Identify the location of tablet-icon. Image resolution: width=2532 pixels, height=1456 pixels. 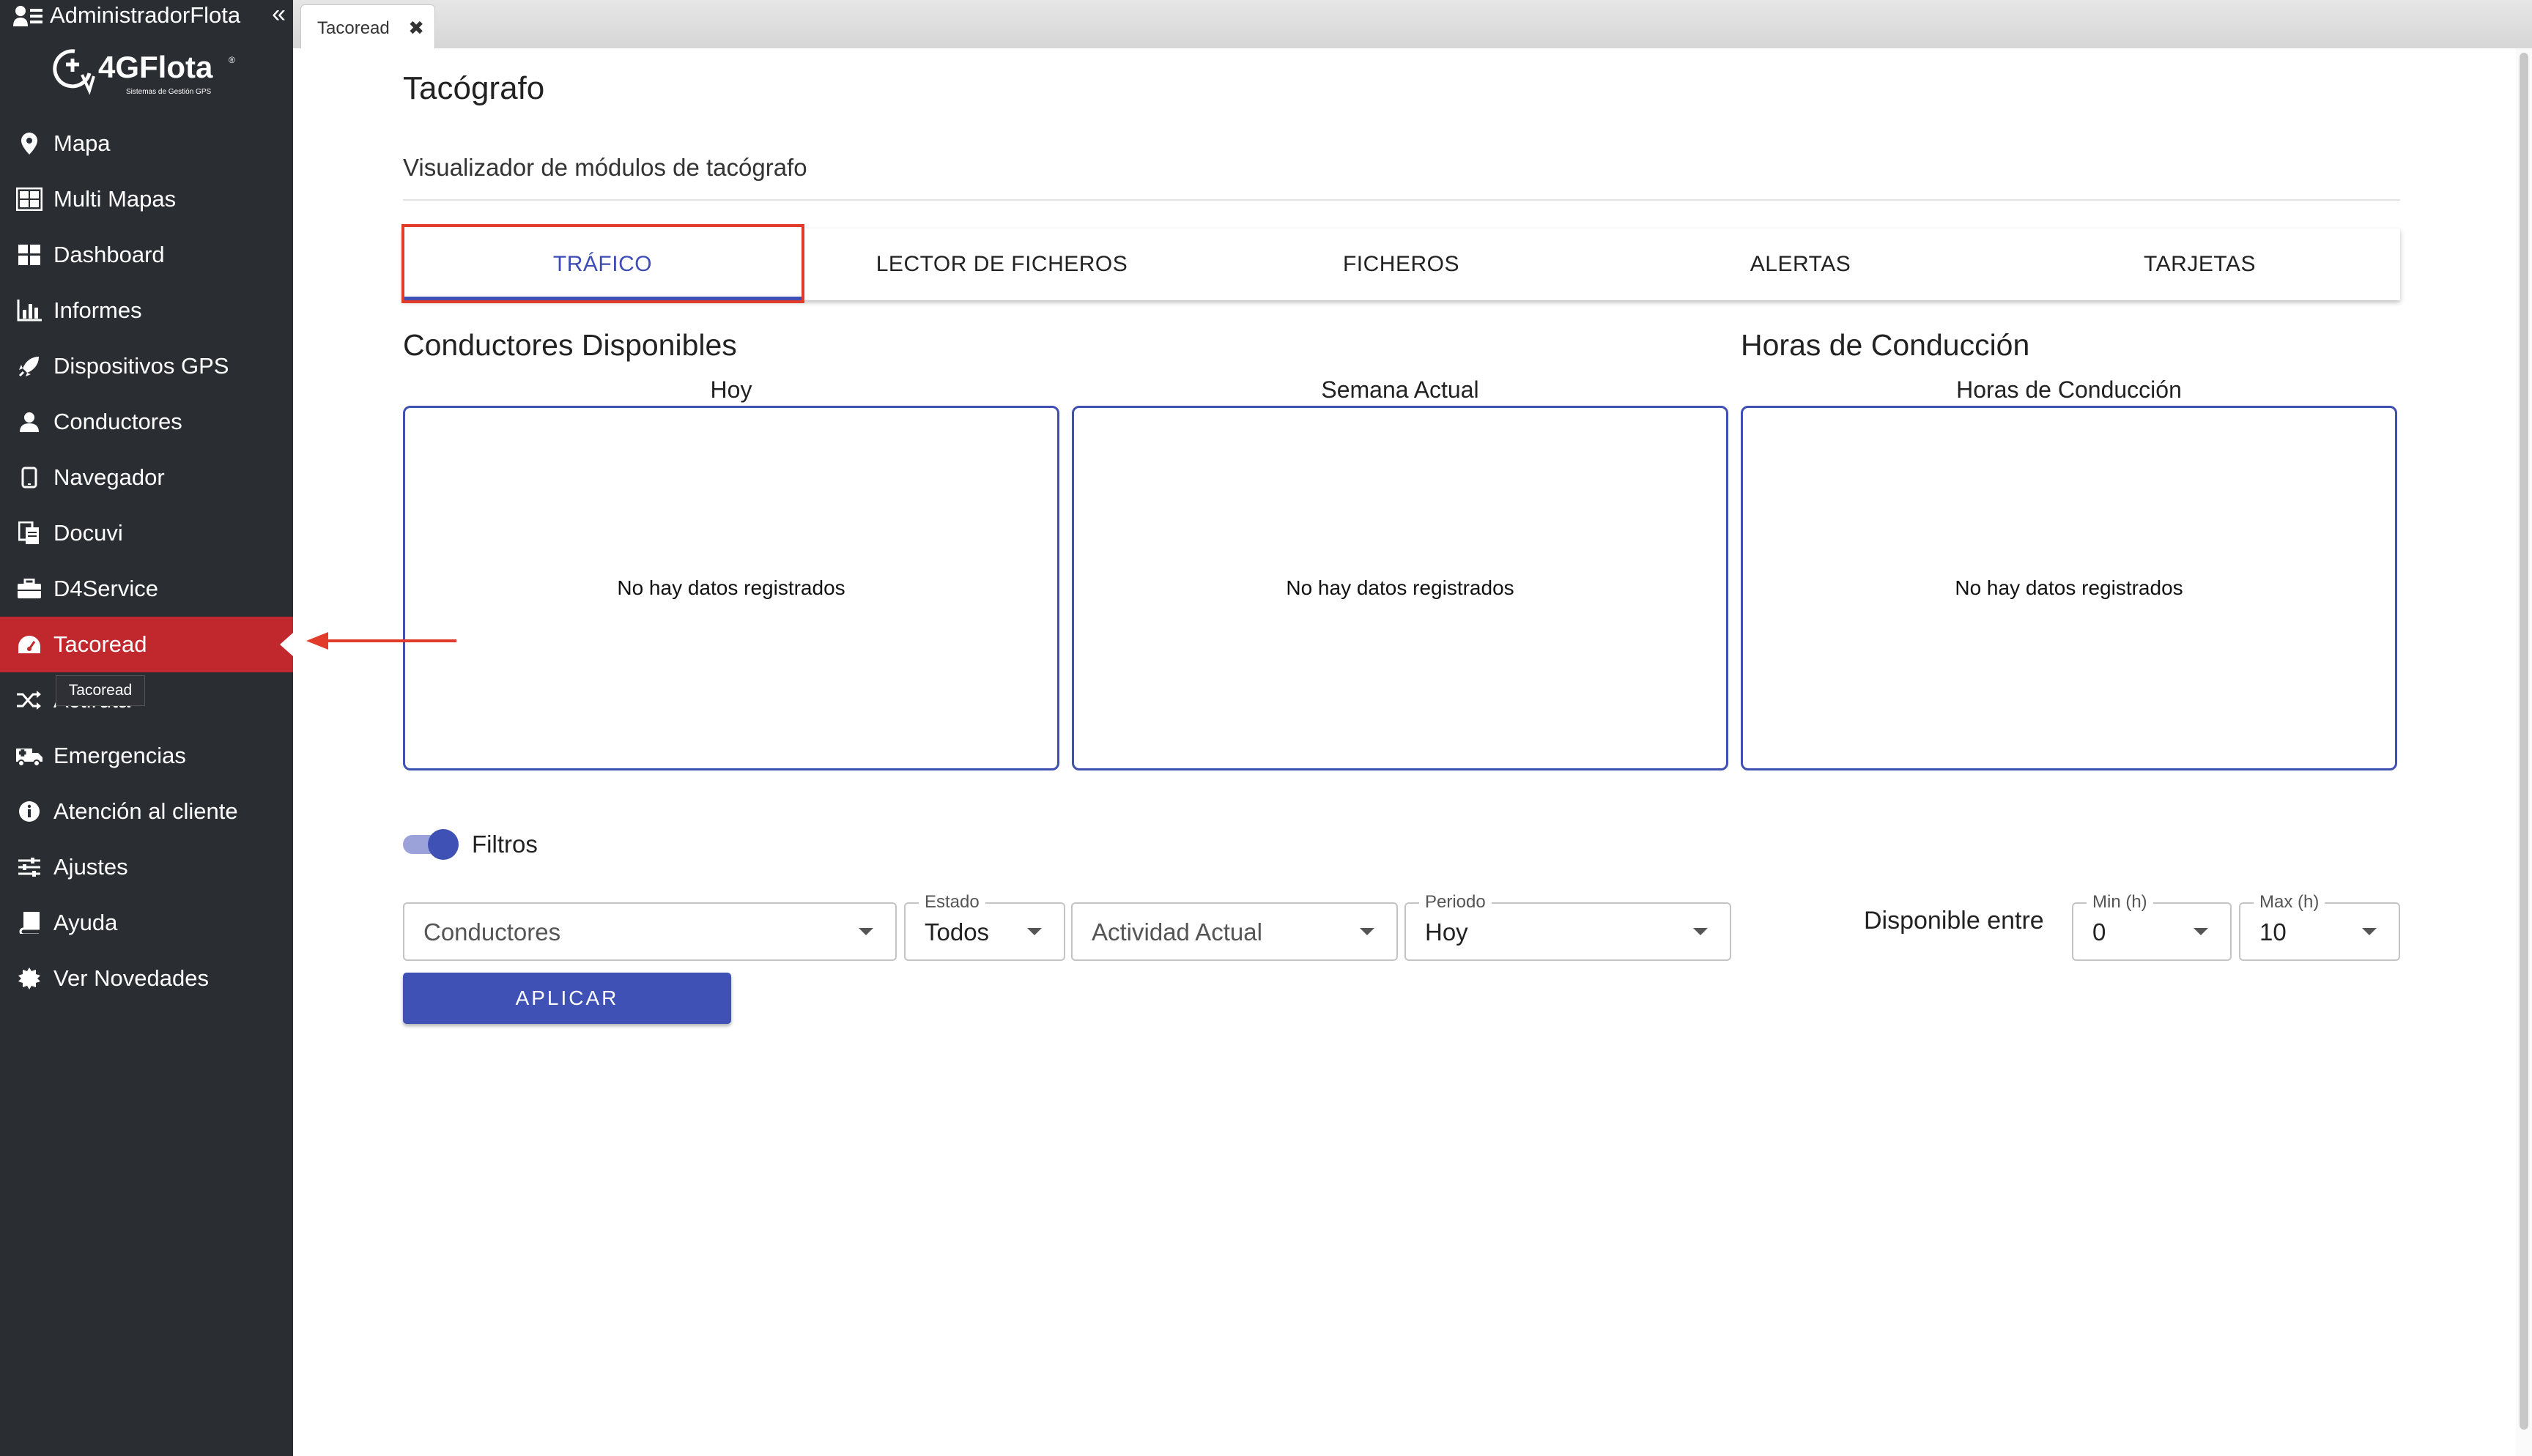
(29, 477).